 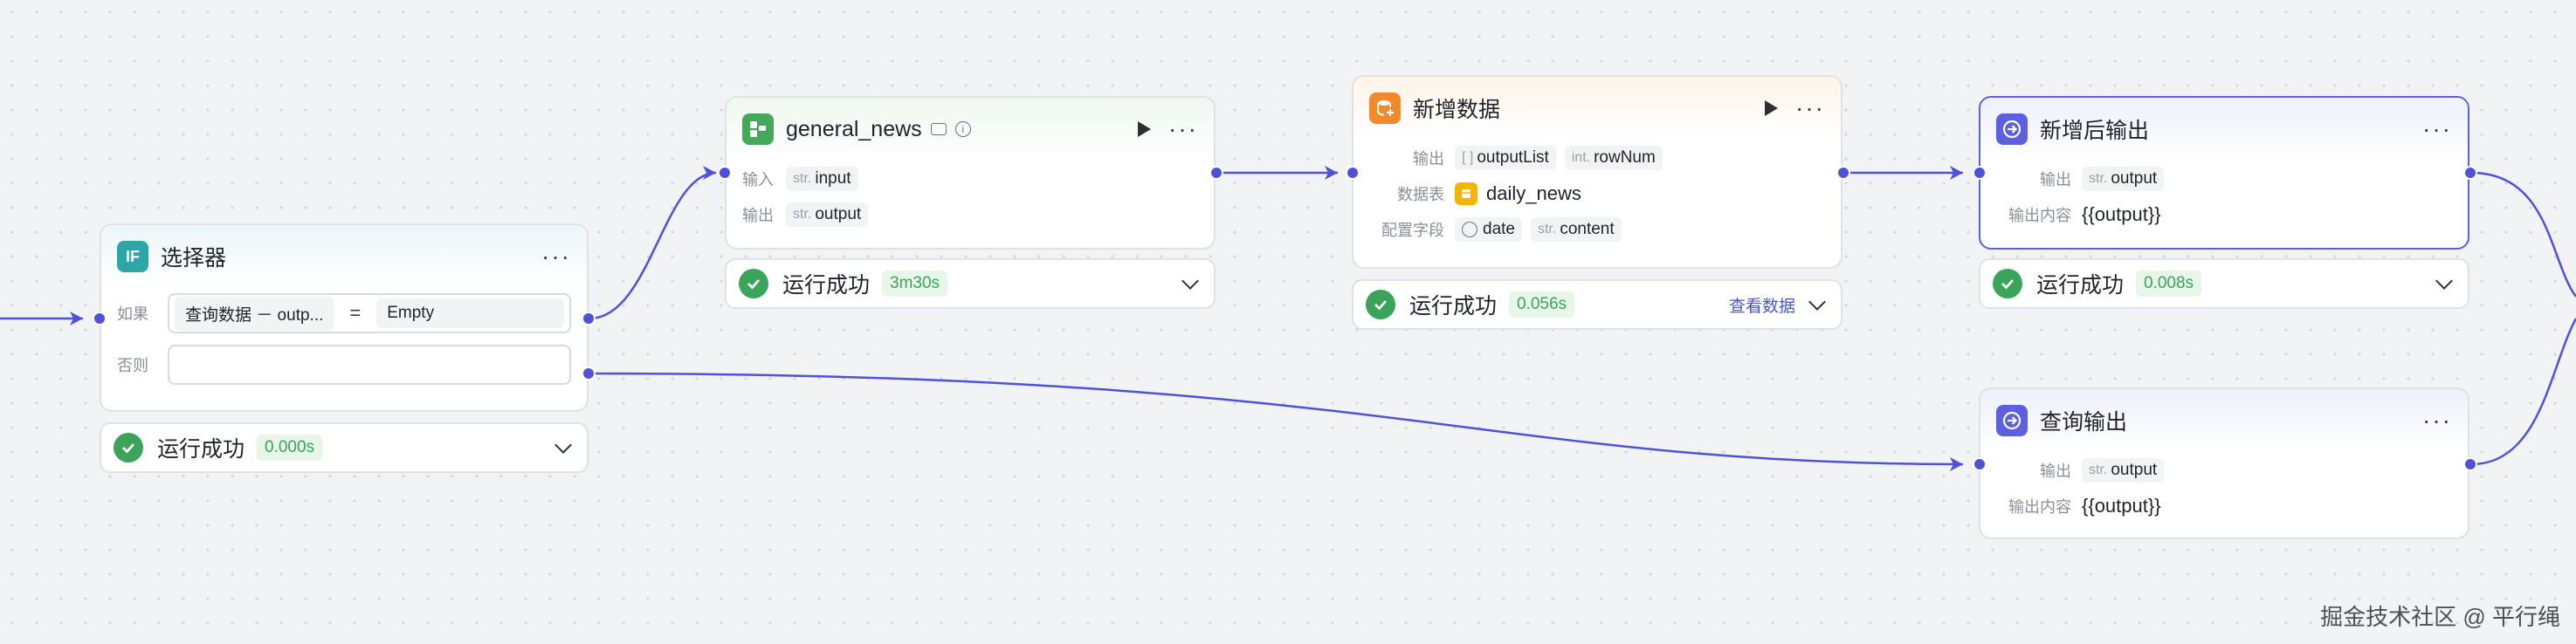 What do you see at coordinates (653, 245) in the screenshot?
I see `edge-selector-if-to-general-news` at bounding box center [653, 245].